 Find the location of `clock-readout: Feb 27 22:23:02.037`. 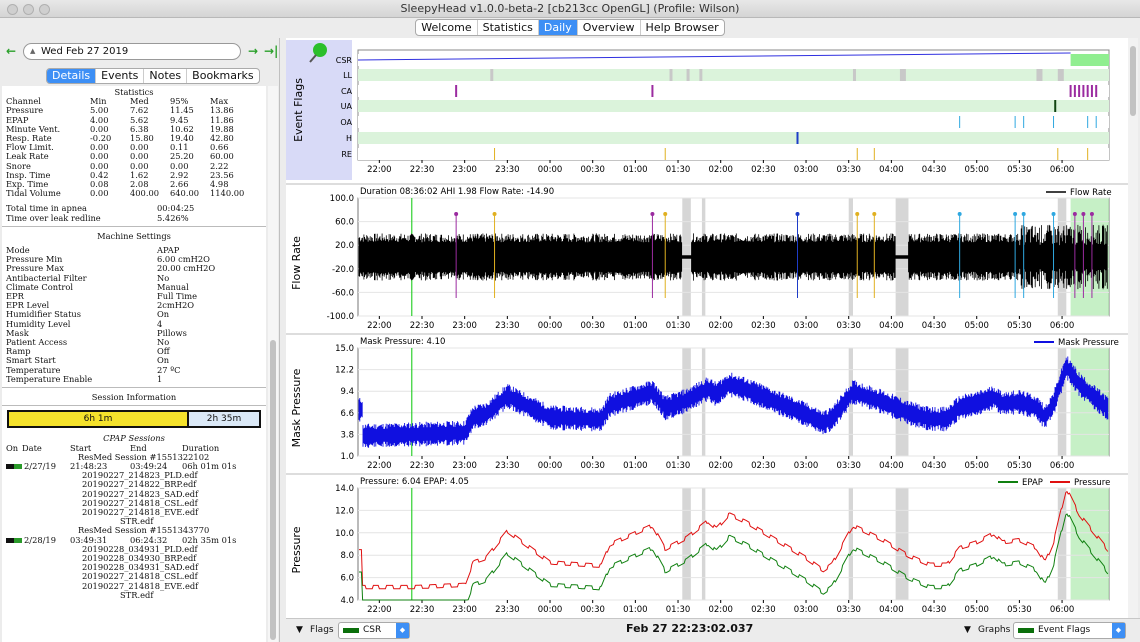

clock-readout: Feb 27 22:23:02.037 is located at coordinates (690, 628).